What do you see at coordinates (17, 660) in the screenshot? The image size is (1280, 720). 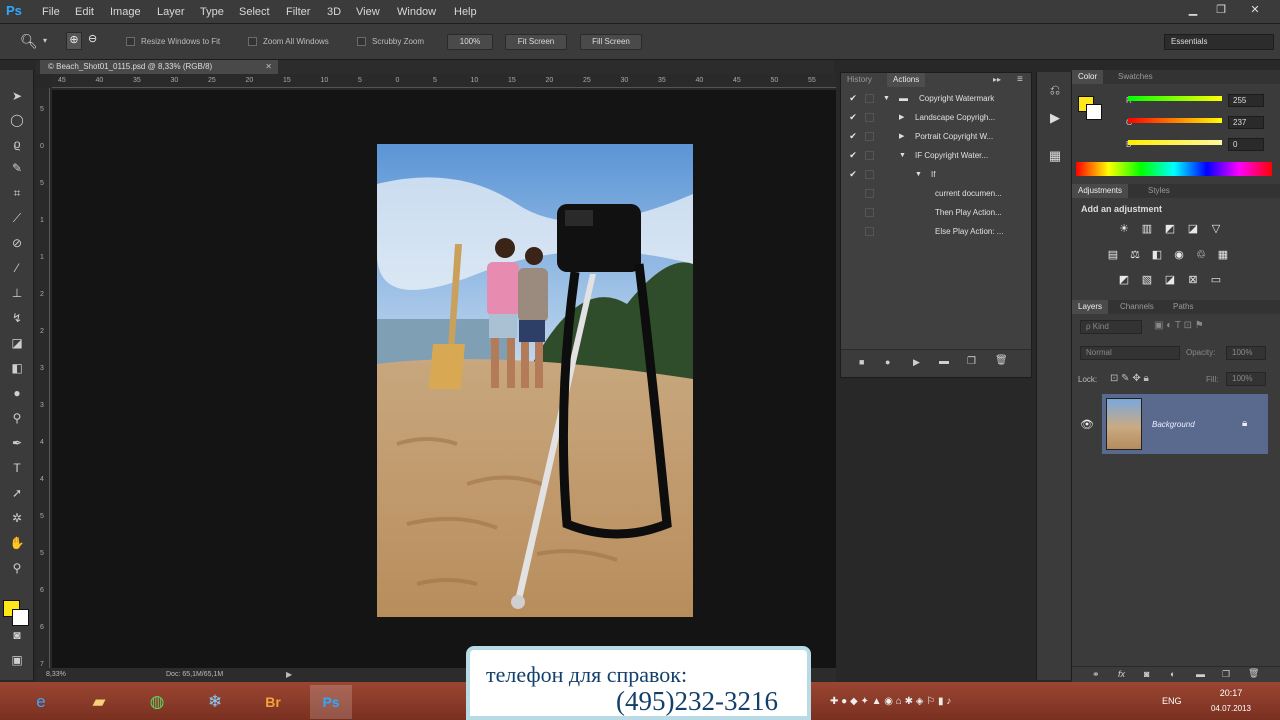 I see `screen-mode-icon: ▣` at bounding box center [17, 660].